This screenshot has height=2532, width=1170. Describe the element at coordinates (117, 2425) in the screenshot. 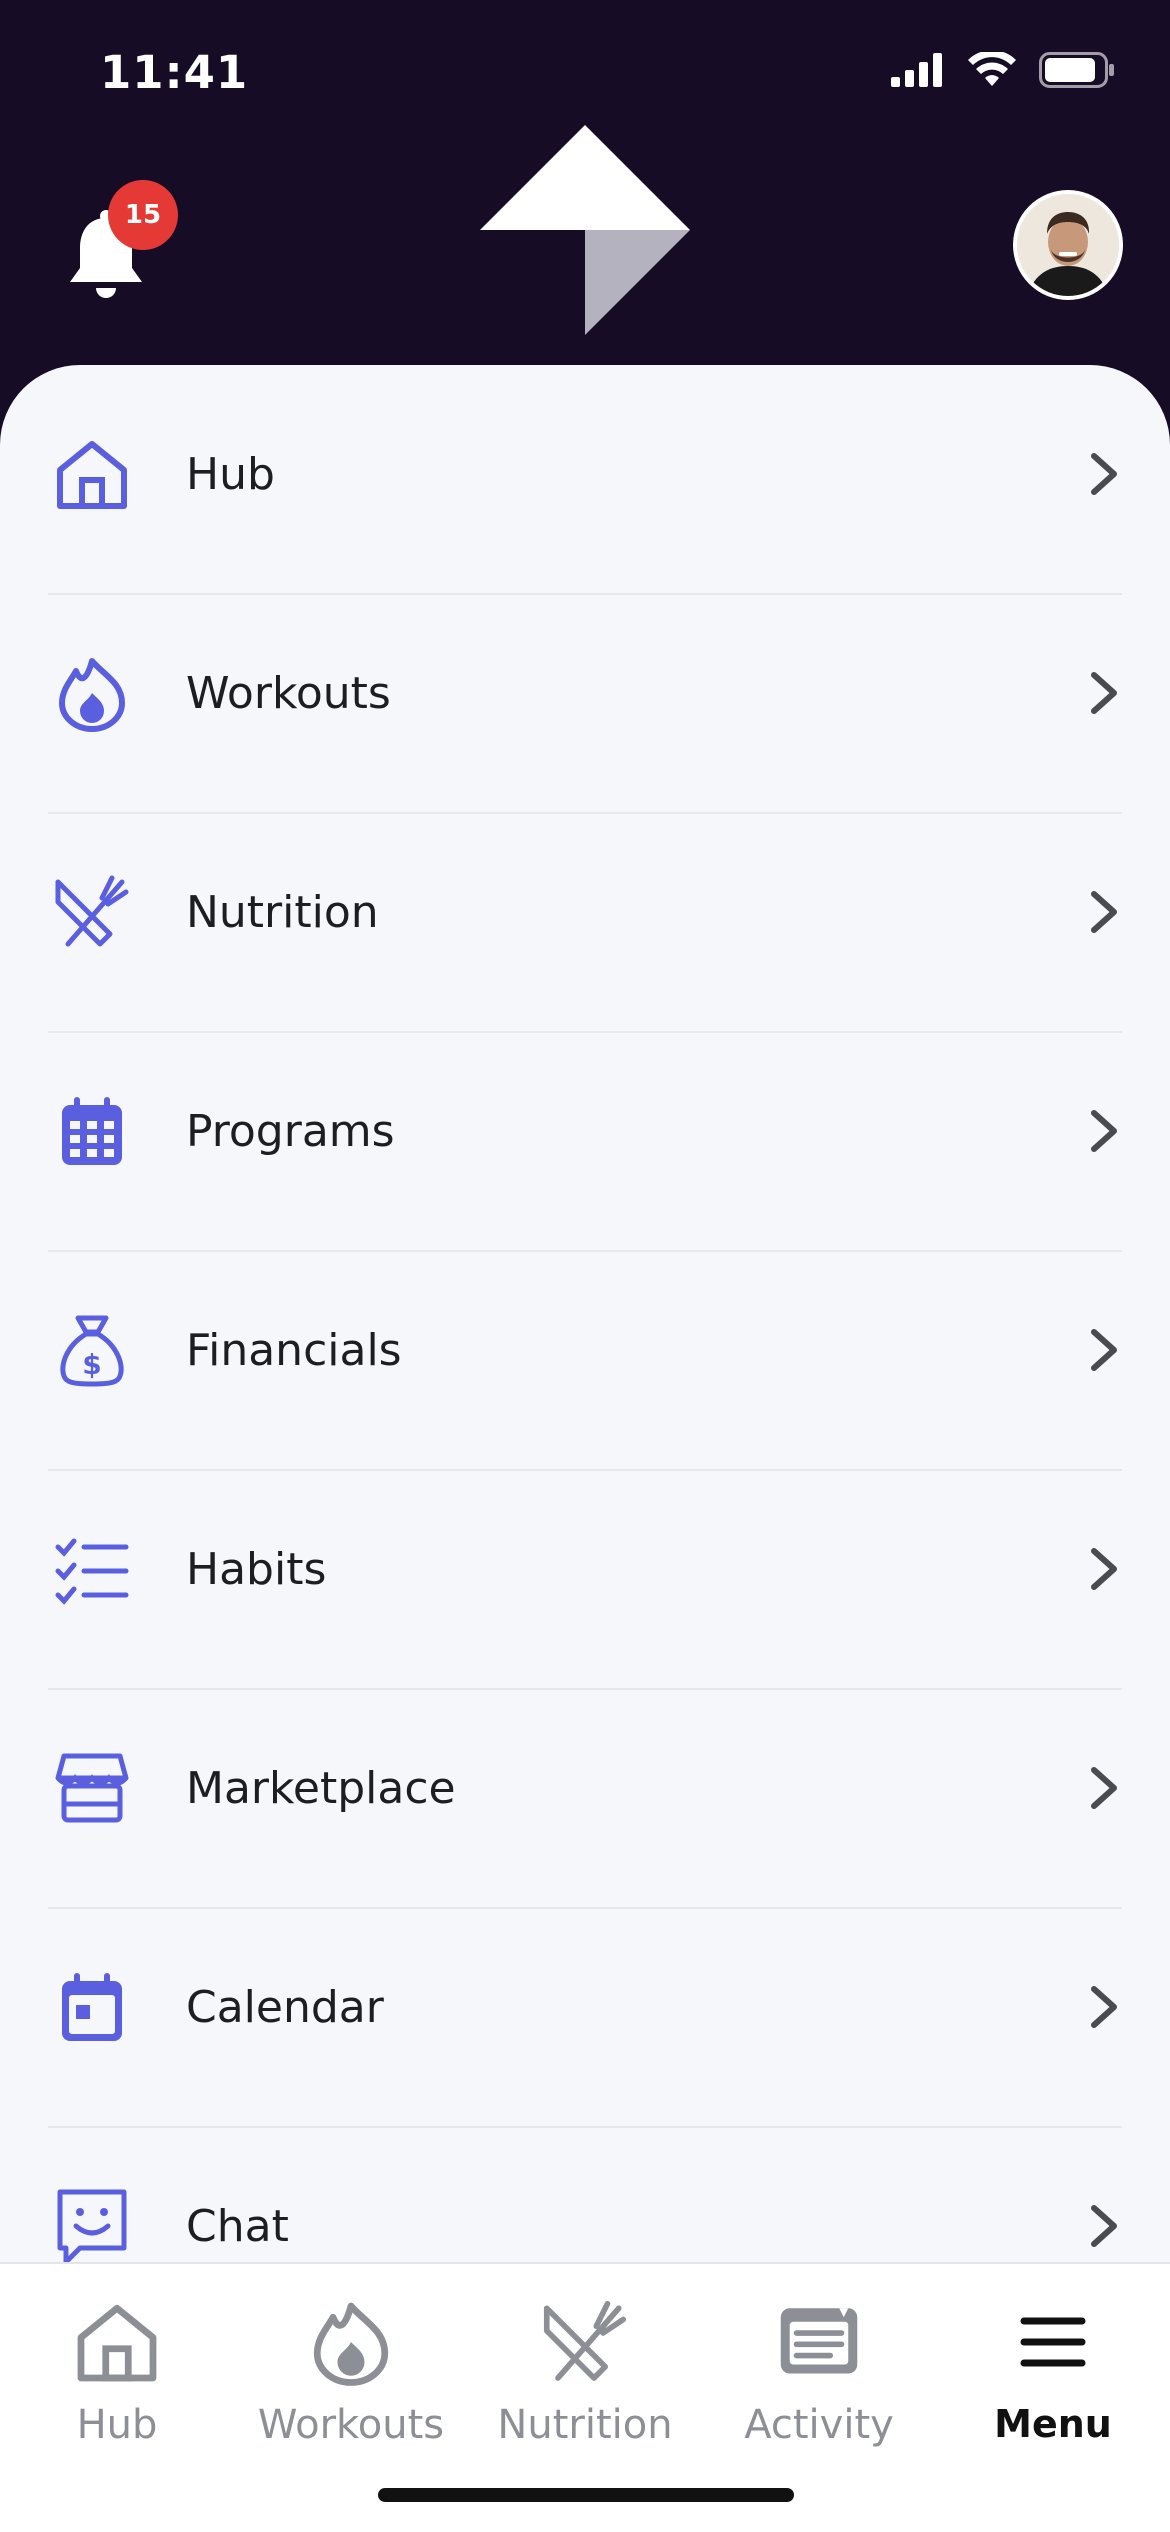

I see `tab-label: Hub` at that location.